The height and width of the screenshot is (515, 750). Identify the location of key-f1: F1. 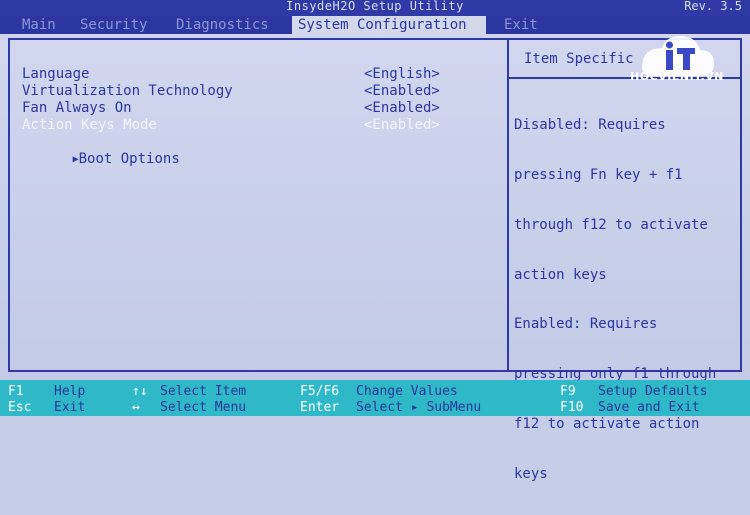
(16, 391).